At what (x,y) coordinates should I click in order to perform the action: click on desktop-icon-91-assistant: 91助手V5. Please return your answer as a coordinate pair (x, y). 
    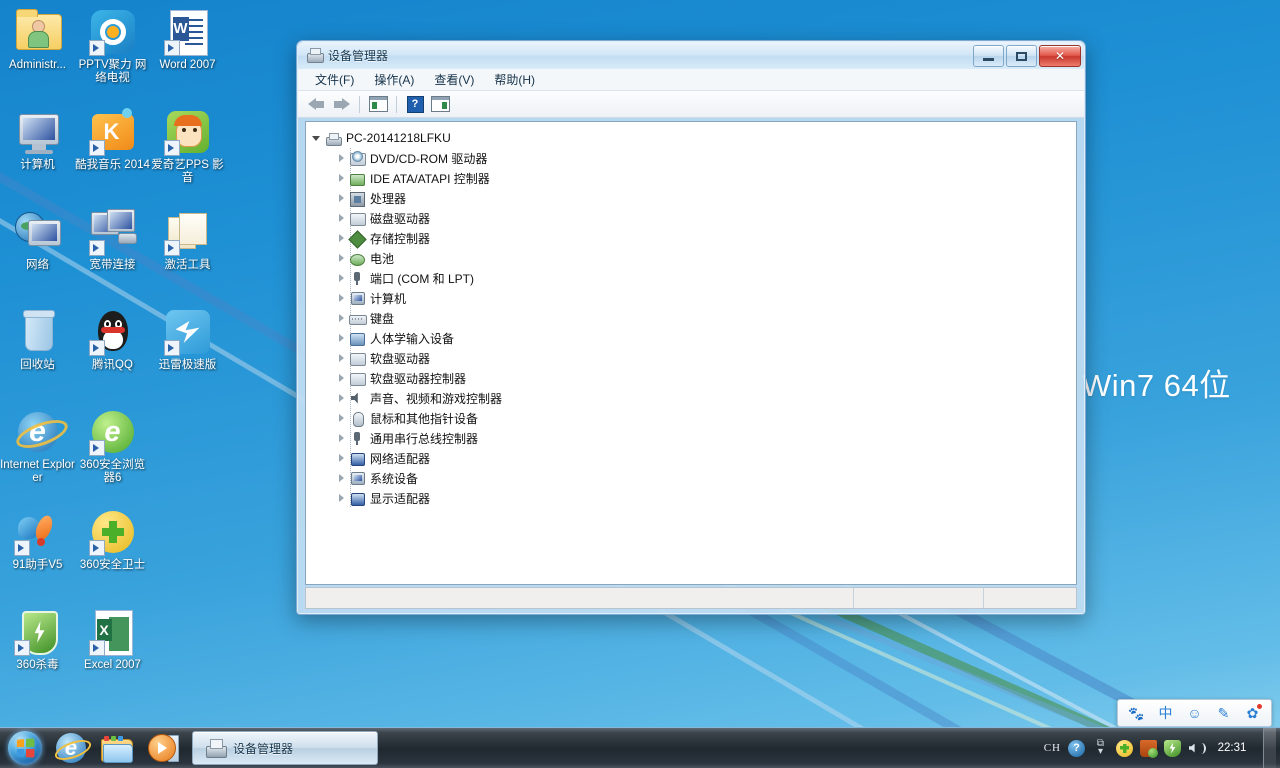
    Looking at the image, I should click on (37, 540).